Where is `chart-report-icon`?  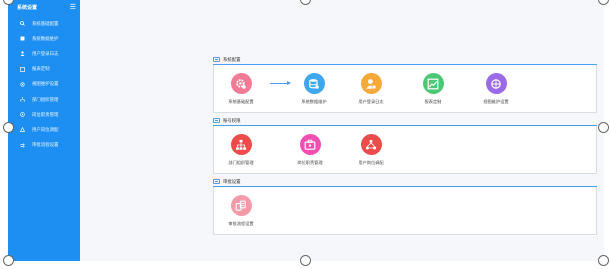 chart-report-icon is located at coordinates (433, 83).